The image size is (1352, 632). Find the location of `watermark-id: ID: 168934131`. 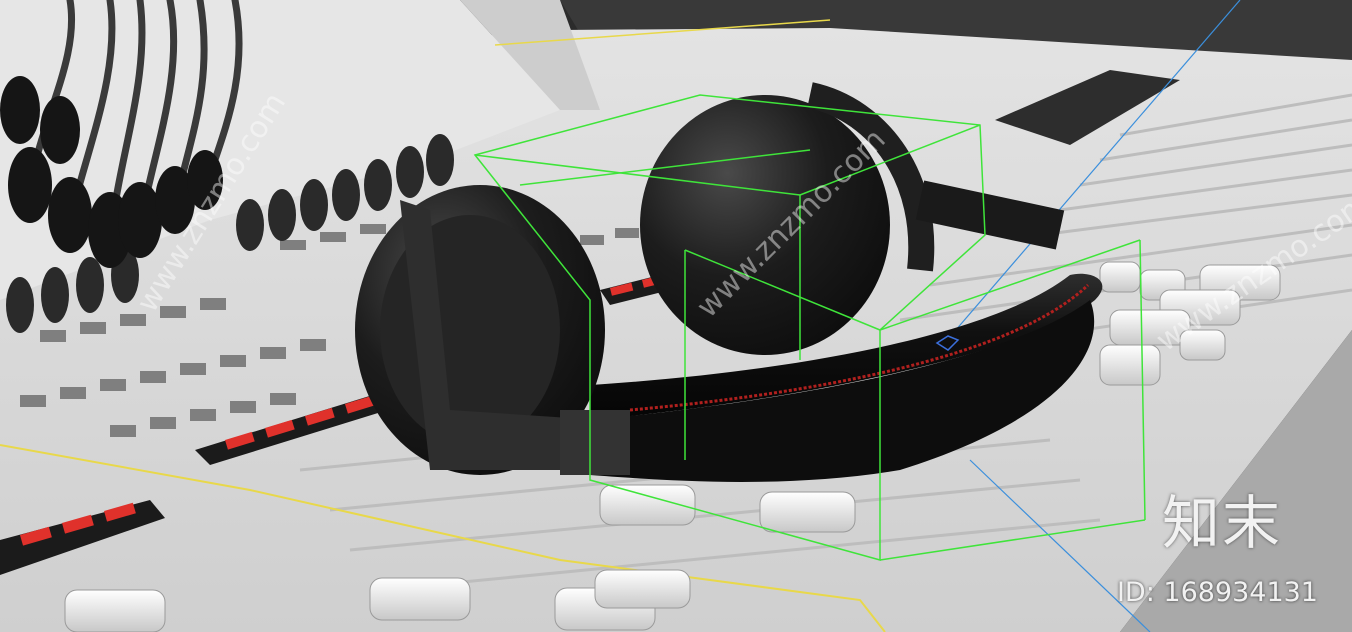

watermark-id: ID: 168934131 is located at coordinates (1217, 592).